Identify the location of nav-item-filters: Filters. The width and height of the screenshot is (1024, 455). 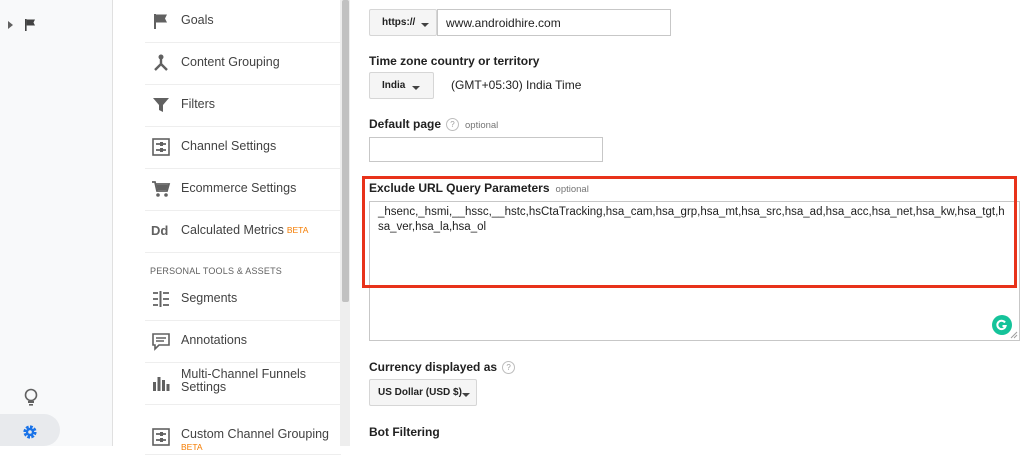
(243, 105).